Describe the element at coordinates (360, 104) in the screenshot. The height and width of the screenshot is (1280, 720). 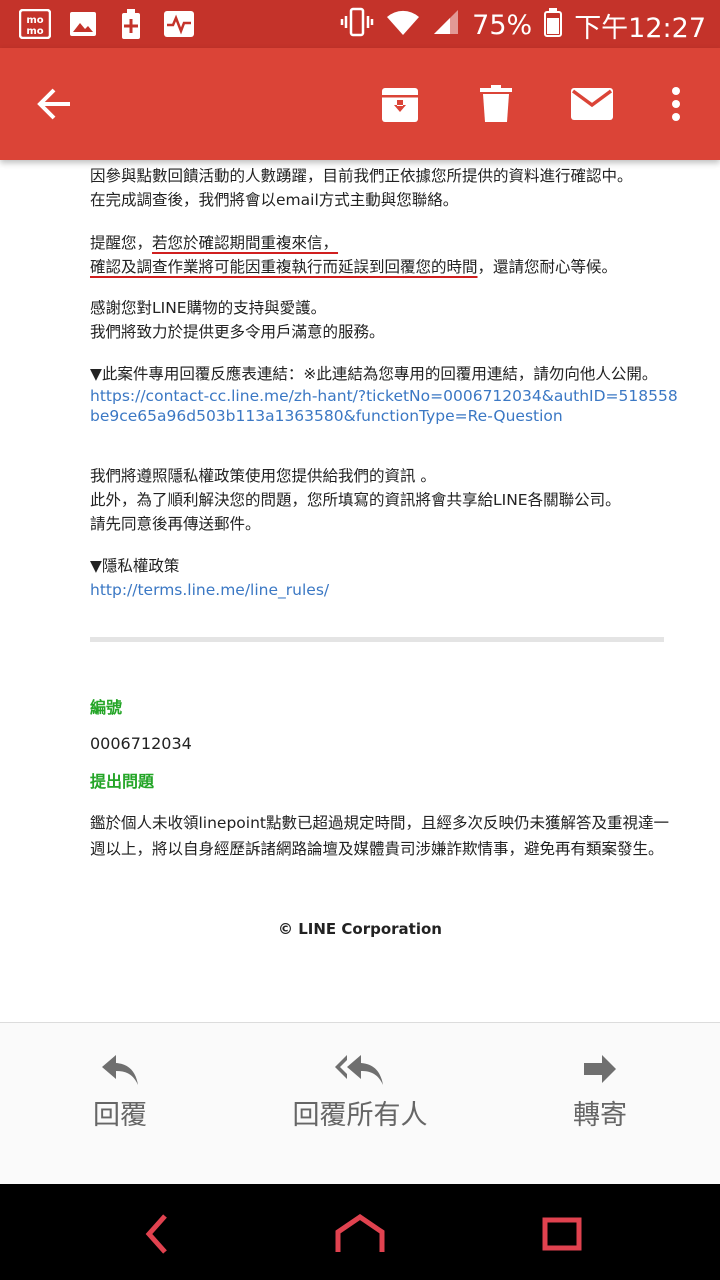
I see `app-bar` at that location.